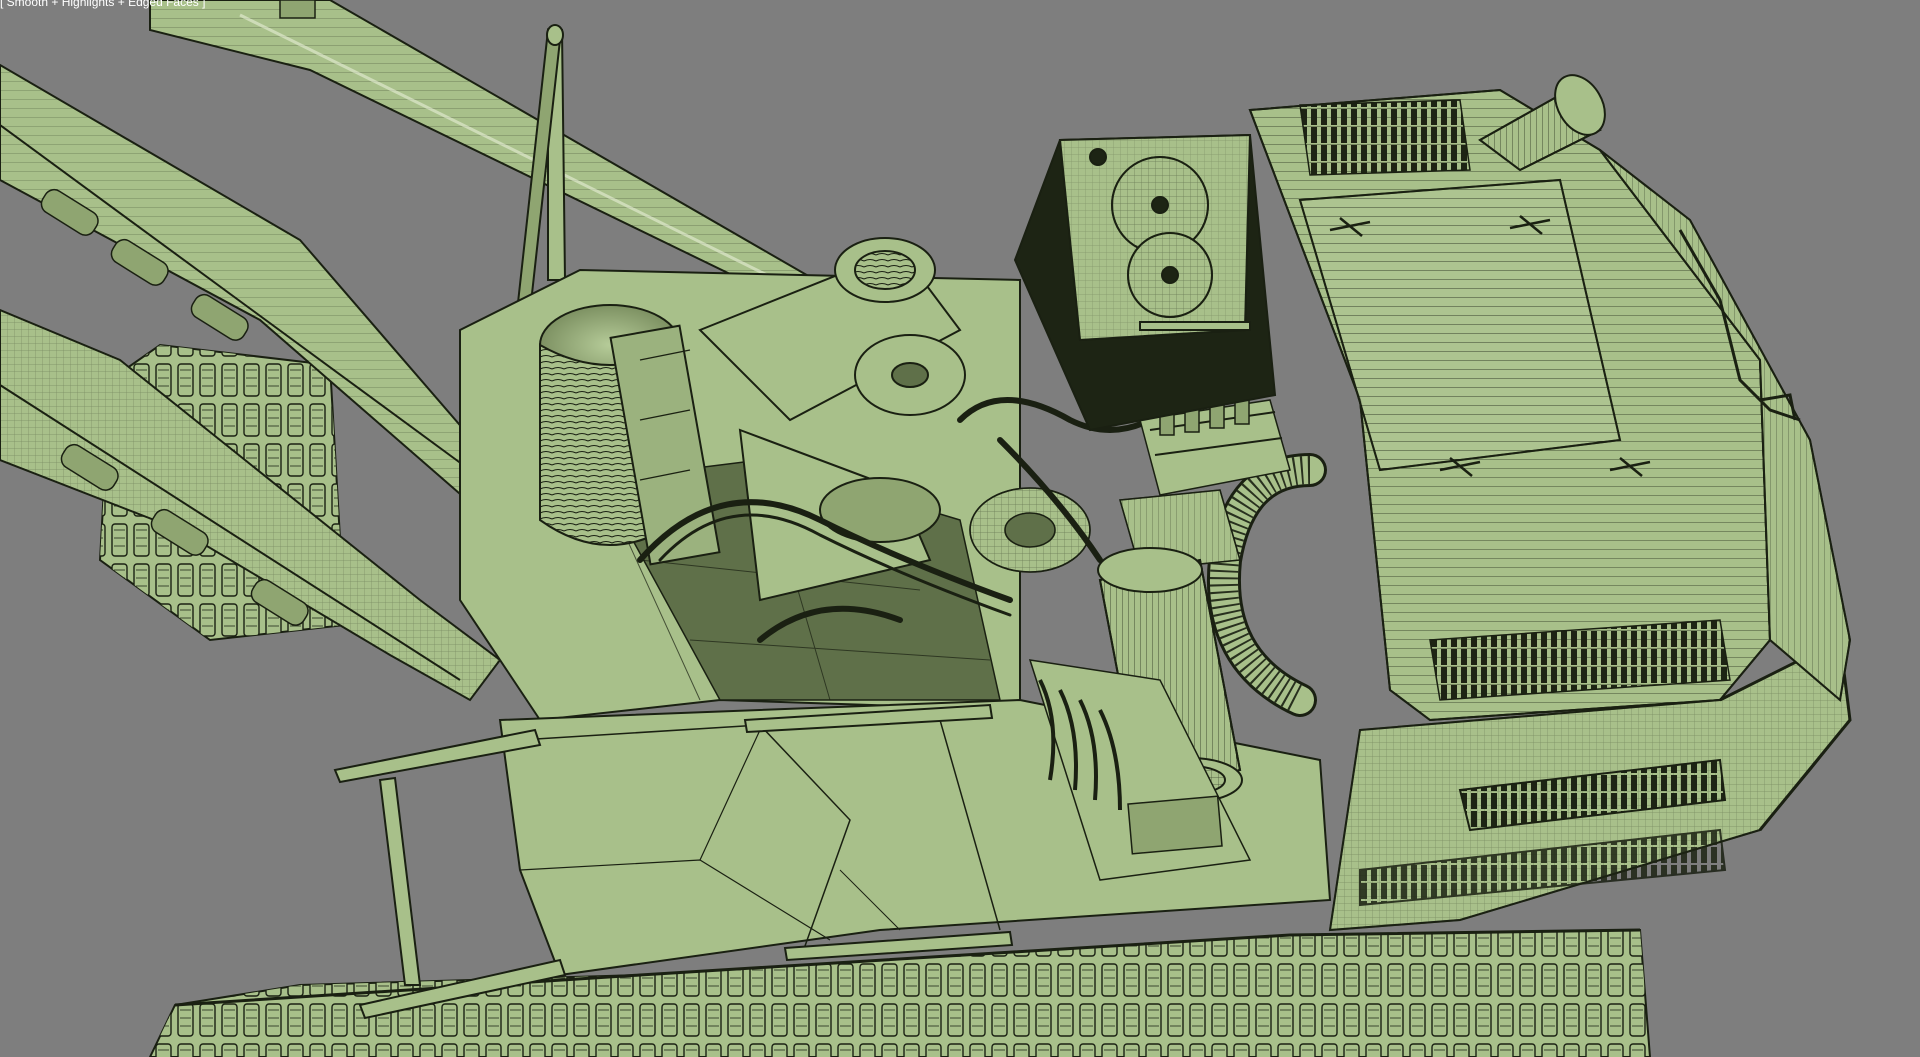 The image size is (1920, 1057). I want to click on viewport-shading-label: [ Smooth + Highlights + Edged Faces ], so click(102, 4).